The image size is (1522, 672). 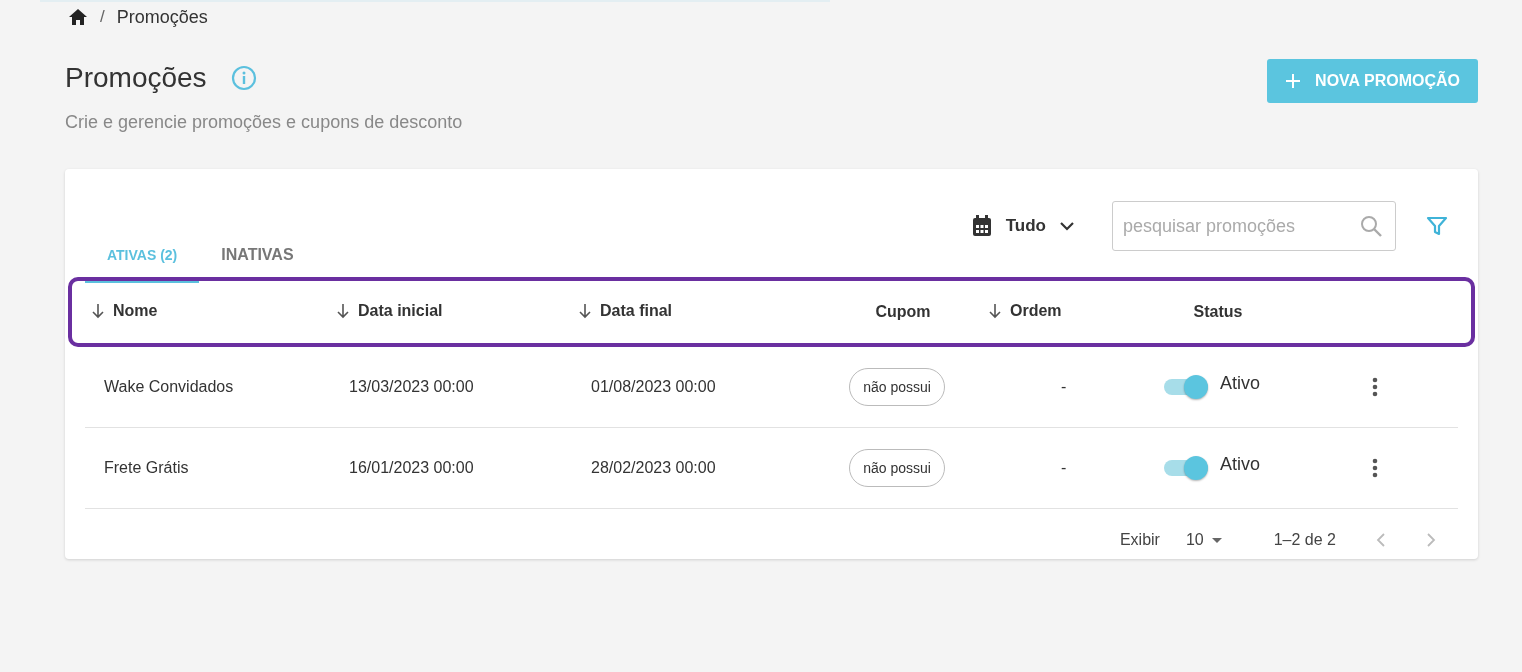 I want to click on info-icon, so click(x=243, y=78).